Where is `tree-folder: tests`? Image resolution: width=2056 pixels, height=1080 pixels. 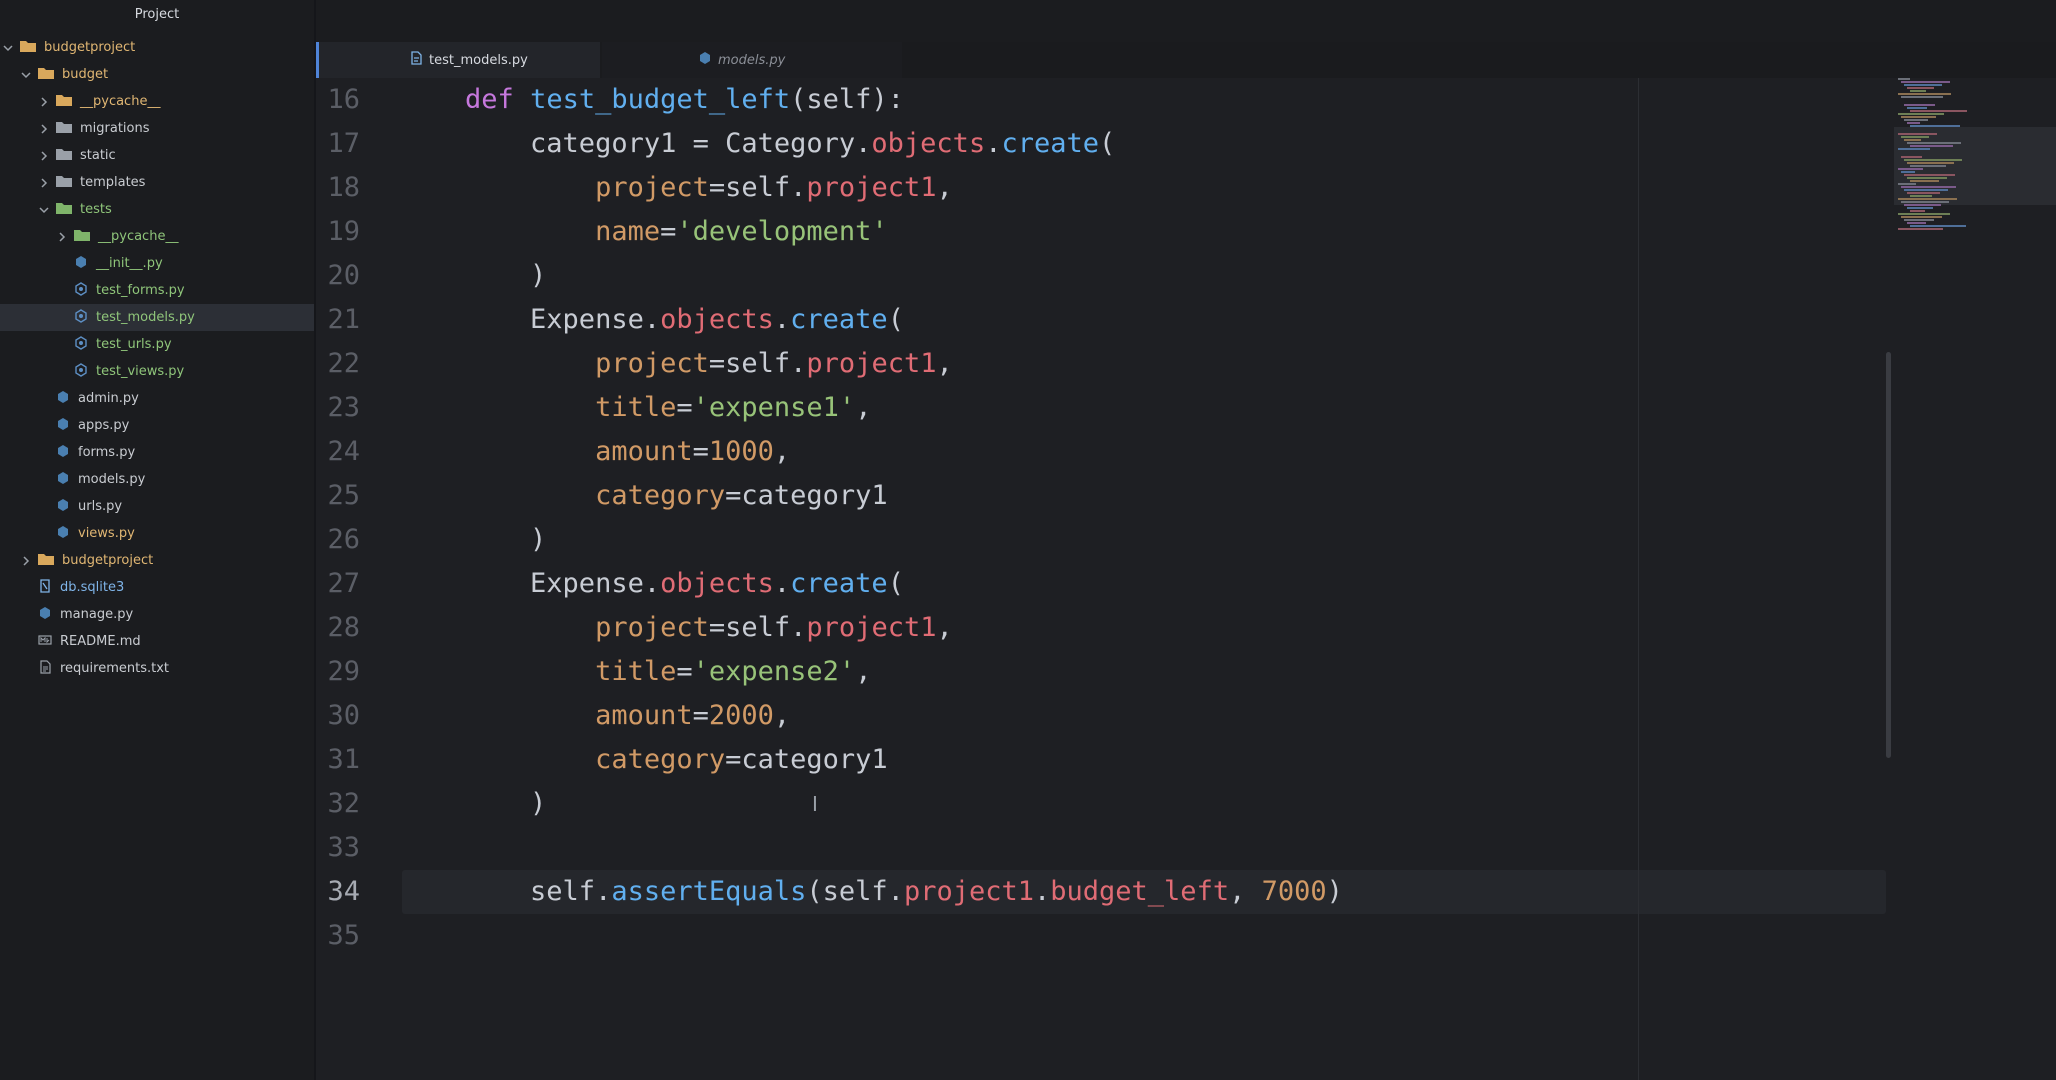 tree-folder: tests is located at coordinates (157, 209).